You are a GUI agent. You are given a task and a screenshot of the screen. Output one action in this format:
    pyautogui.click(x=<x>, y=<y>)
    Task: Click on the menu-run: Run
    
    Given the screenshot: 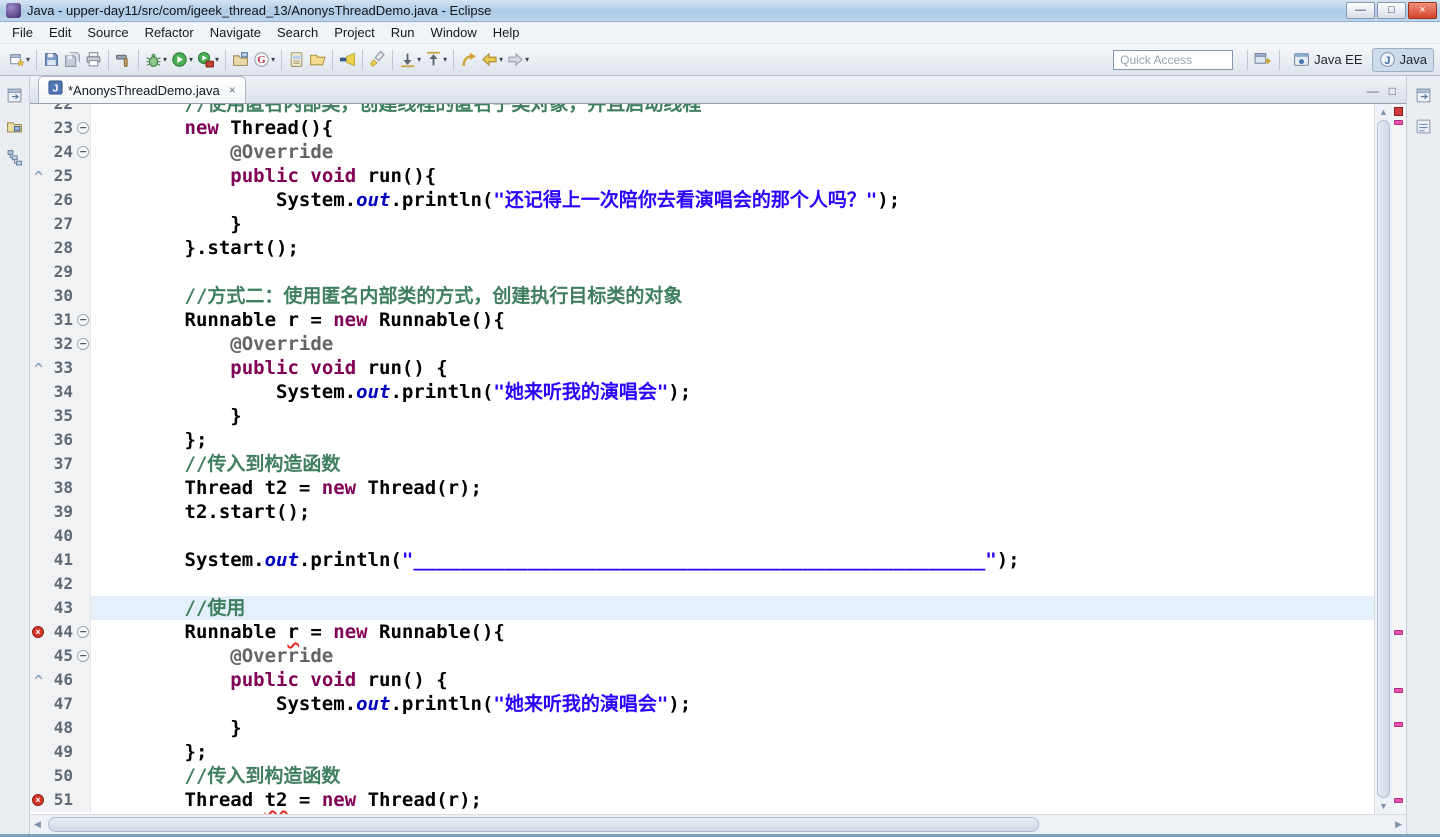 What is the action you would take?
    pyautogui.click(x=403, y=32)
    